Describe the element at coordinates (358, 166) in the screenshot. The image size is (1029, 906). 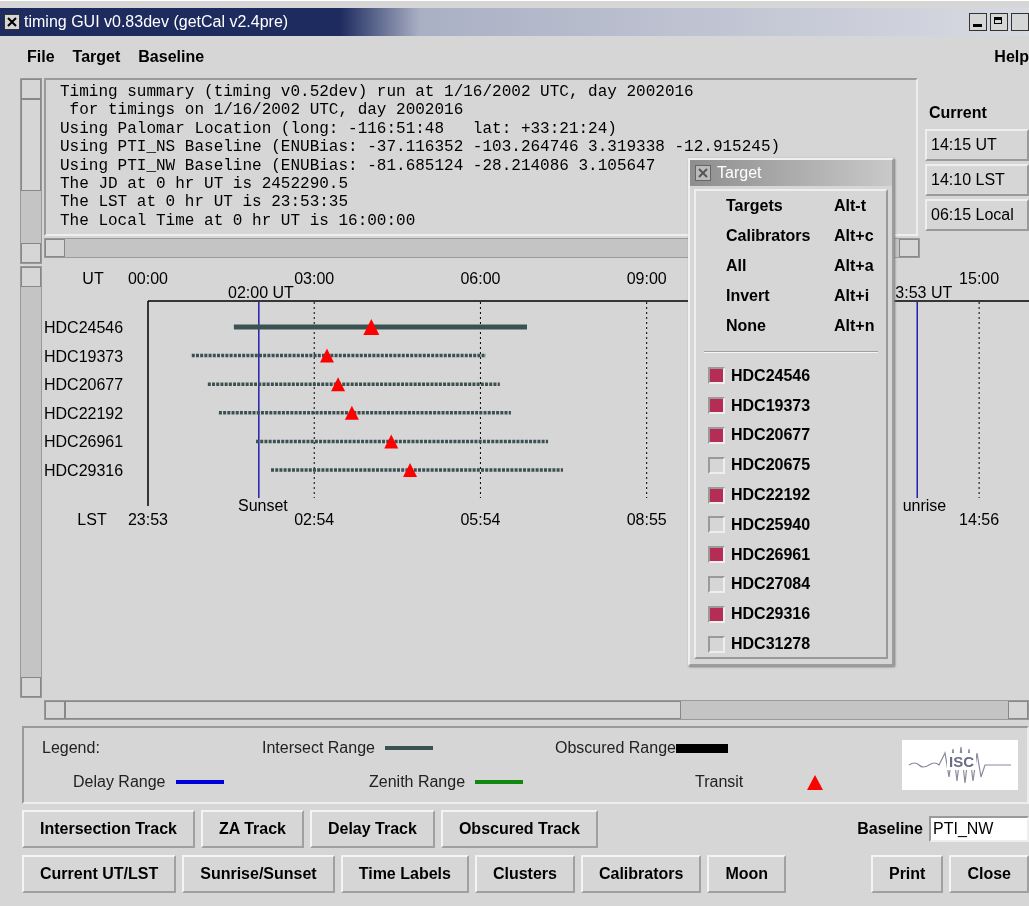
I see `summary-line: Using PTI_NW Baseline (ENUBias: -81.685124 -28.214086 3.105647` at that location.